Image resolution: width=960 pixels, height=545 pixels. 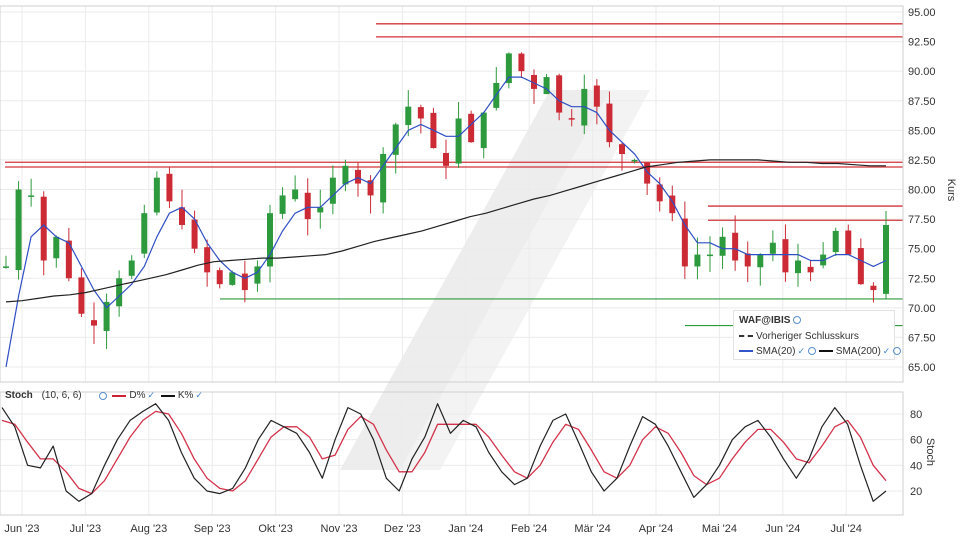 I want to click on x-tick-label: Jul '24, so click(x=845, y=529).